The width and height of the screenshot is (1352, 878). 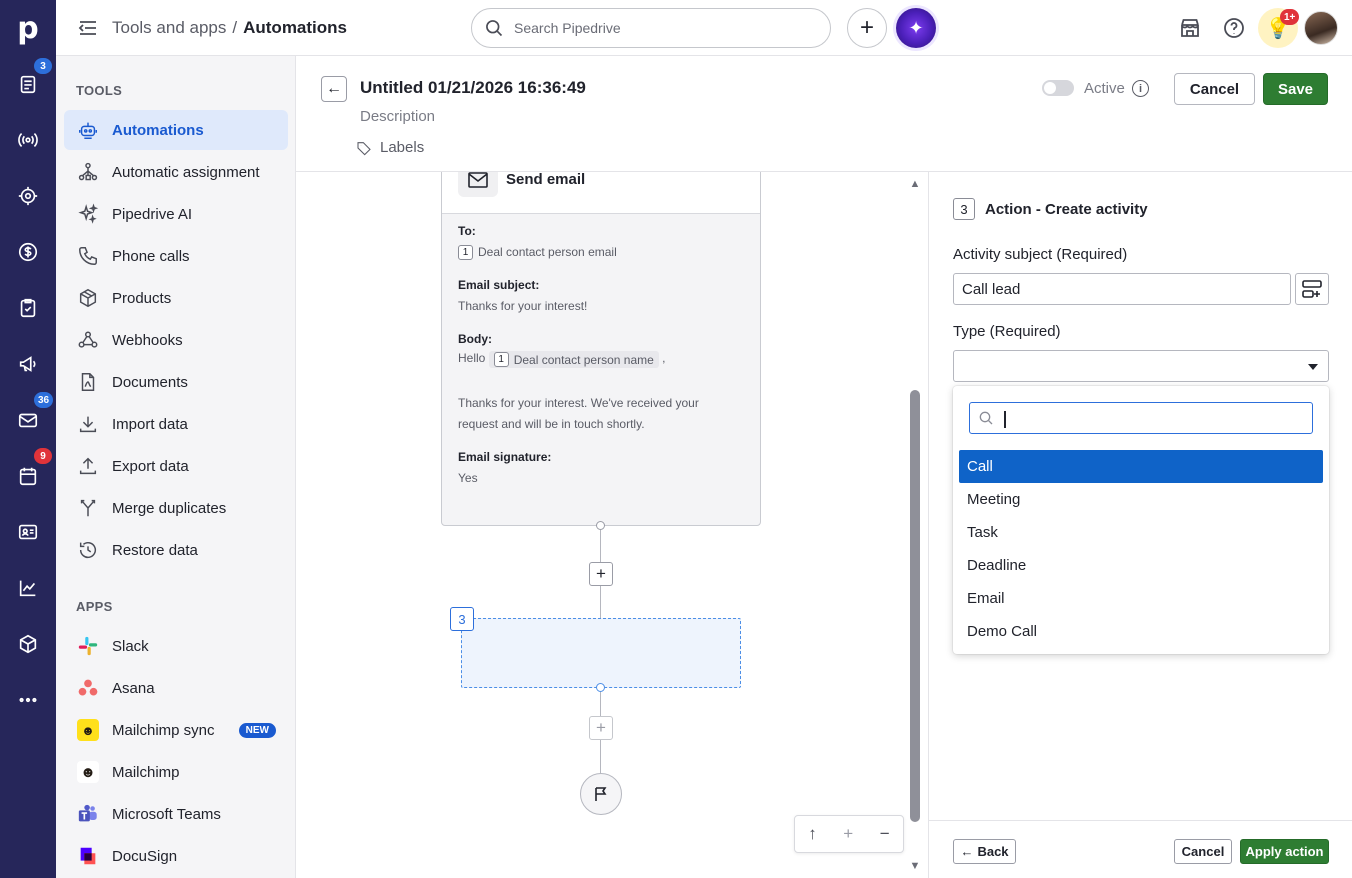 I want to click on dropdown-search-input, so click(x=1152, y=418).